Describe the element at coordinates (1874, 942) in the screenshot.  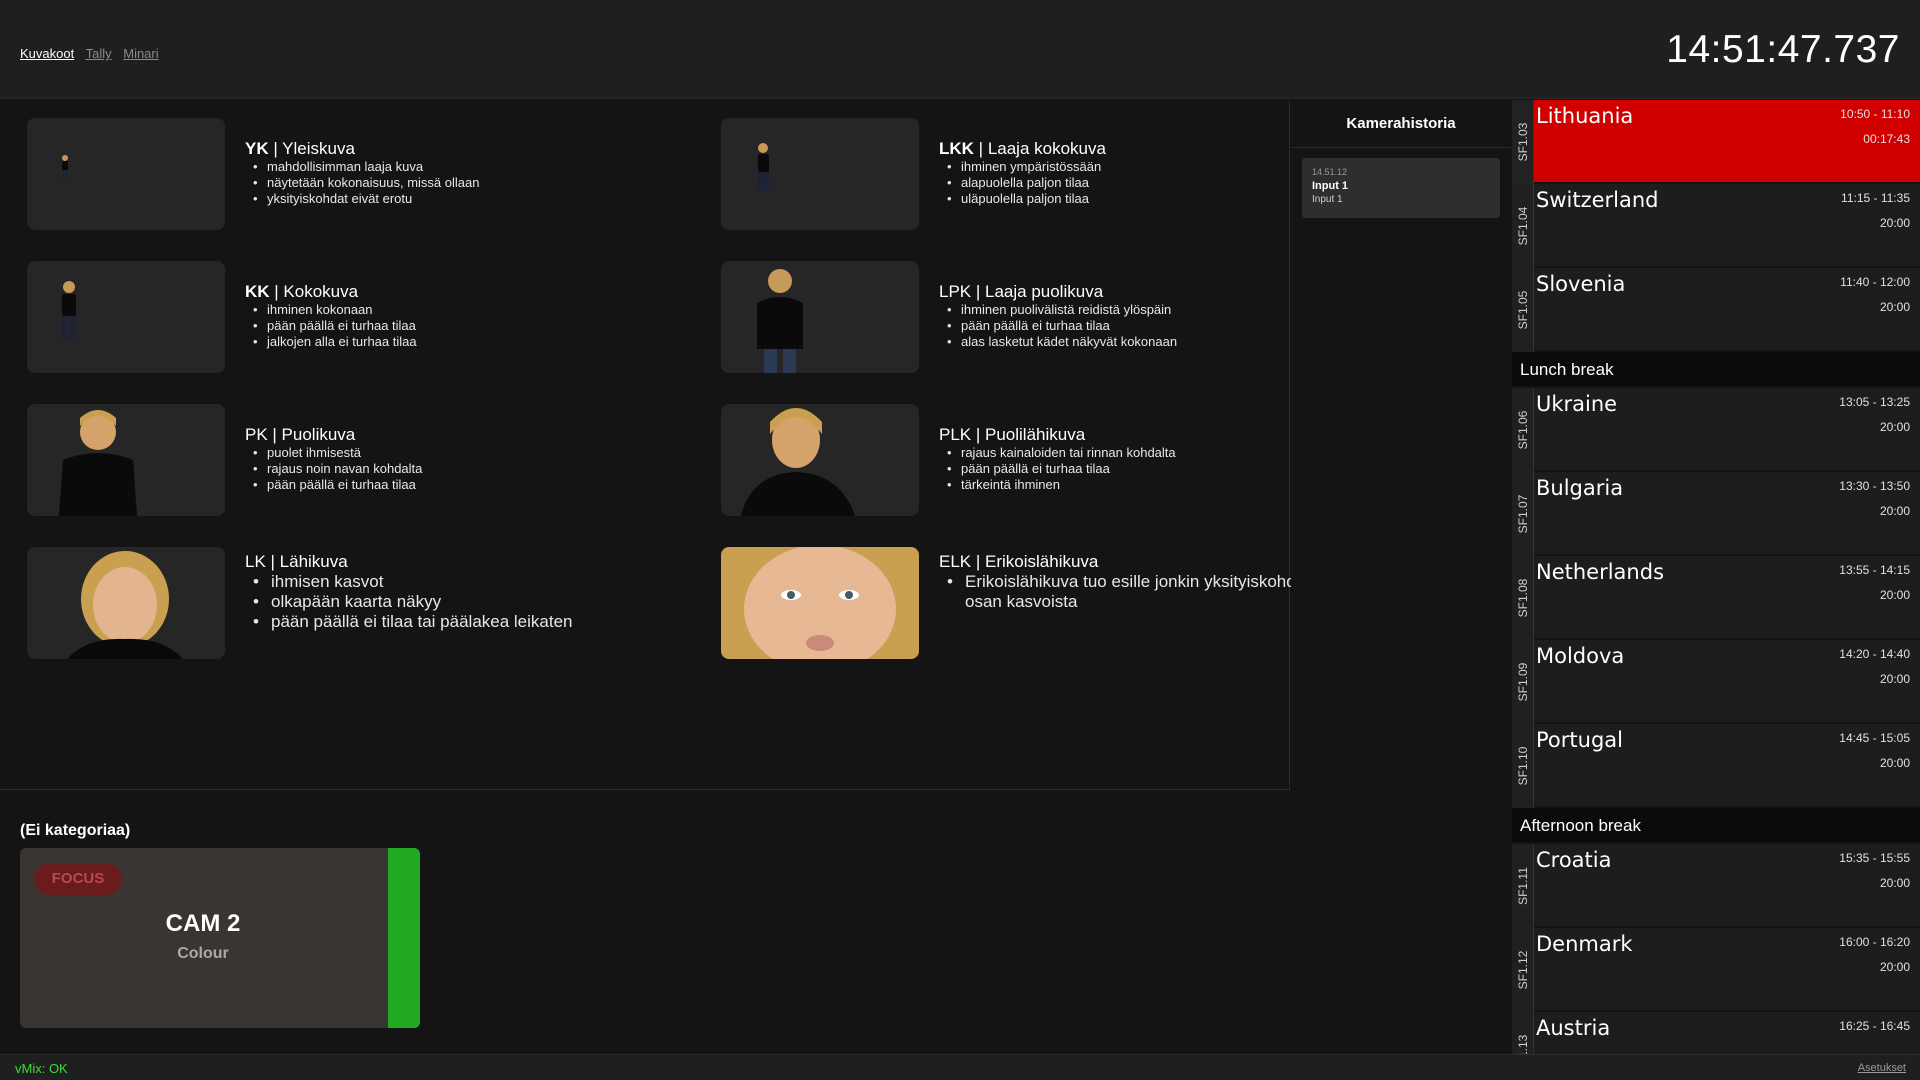
I see `rundown-time: 16:00 - 16:20` at that location.